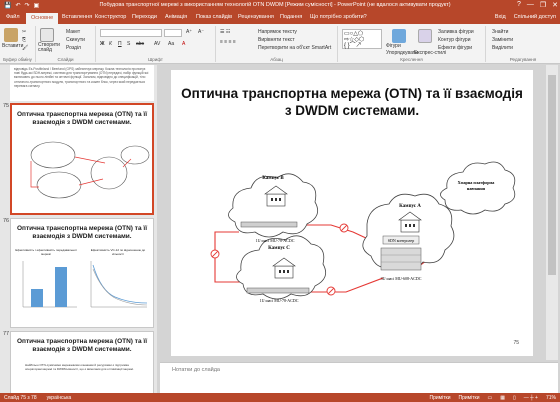 The width and height of the screenshot is (560, 402). I want to click on group-label: Буфер обміну, so click(17, 59).